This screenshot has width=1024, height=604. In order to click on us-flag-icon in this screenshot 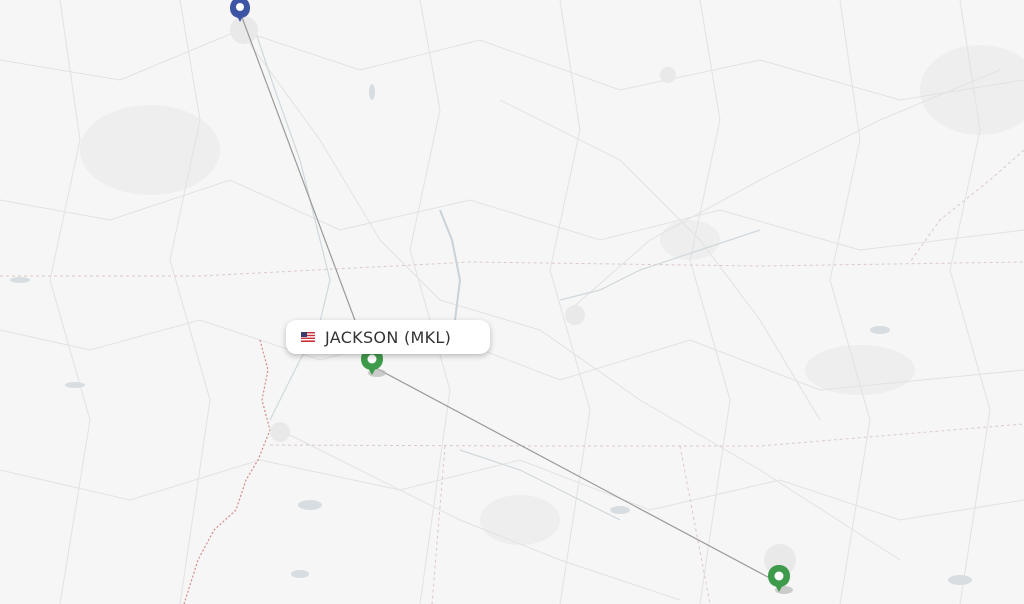, I will do `click(308, 337)`.